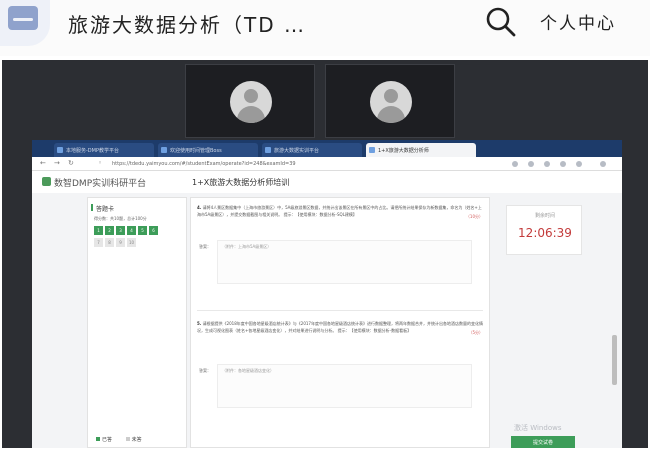 Image resolution: width=650 pixels, height=450 pixels. Describe the element at coordinates (25, 23) in the screenshot. I see `app-logo-icon` at that location.